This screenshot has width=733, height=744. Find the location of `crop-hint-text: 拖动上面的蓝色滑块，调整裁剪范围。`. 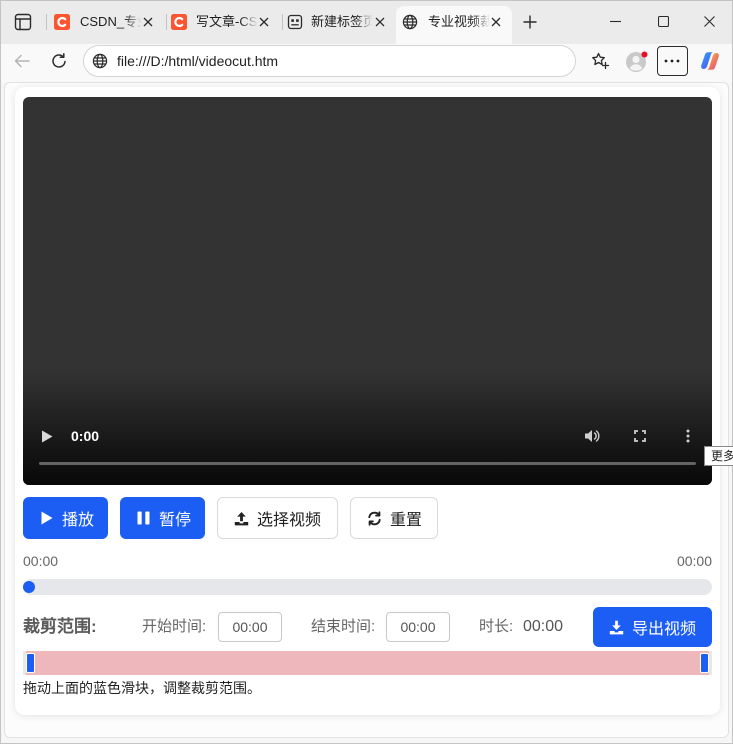

crop-hint-text: 拖动上面的蓝色滑块，调整裁剪范围。 is located at coordinates (142, 688).